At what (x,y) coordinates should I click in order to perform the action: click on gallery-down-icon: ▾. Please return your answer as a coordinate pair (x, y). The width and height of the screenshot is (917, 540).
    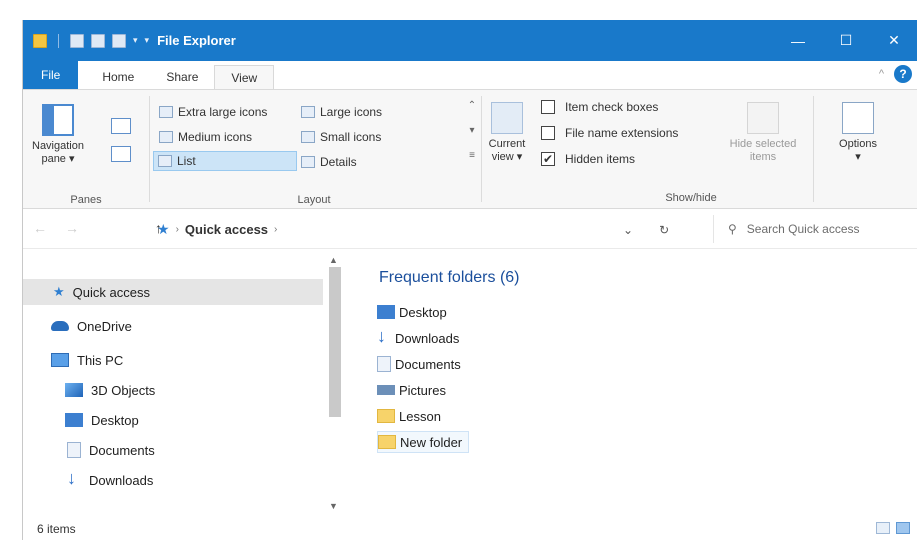
    Looking at the image, I should click on (471, 130).